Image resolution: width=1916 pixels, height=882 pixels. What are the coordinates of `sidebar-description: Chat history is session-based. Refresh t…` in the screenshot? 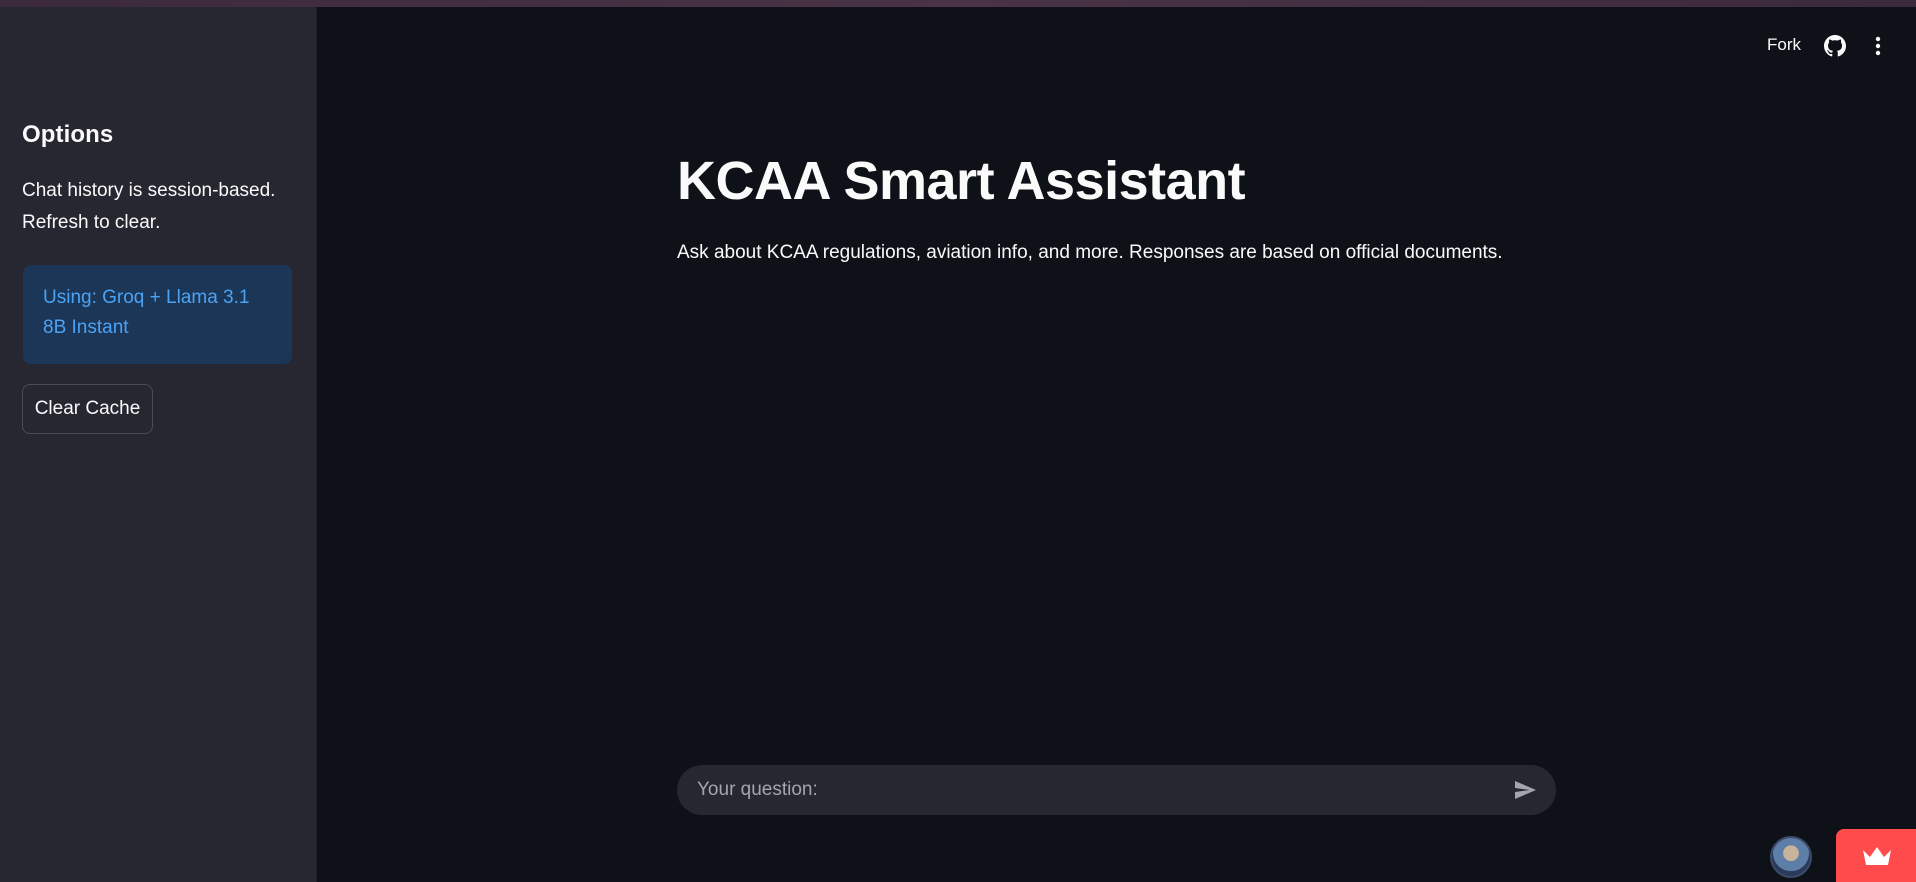 It's located at (149, 206).